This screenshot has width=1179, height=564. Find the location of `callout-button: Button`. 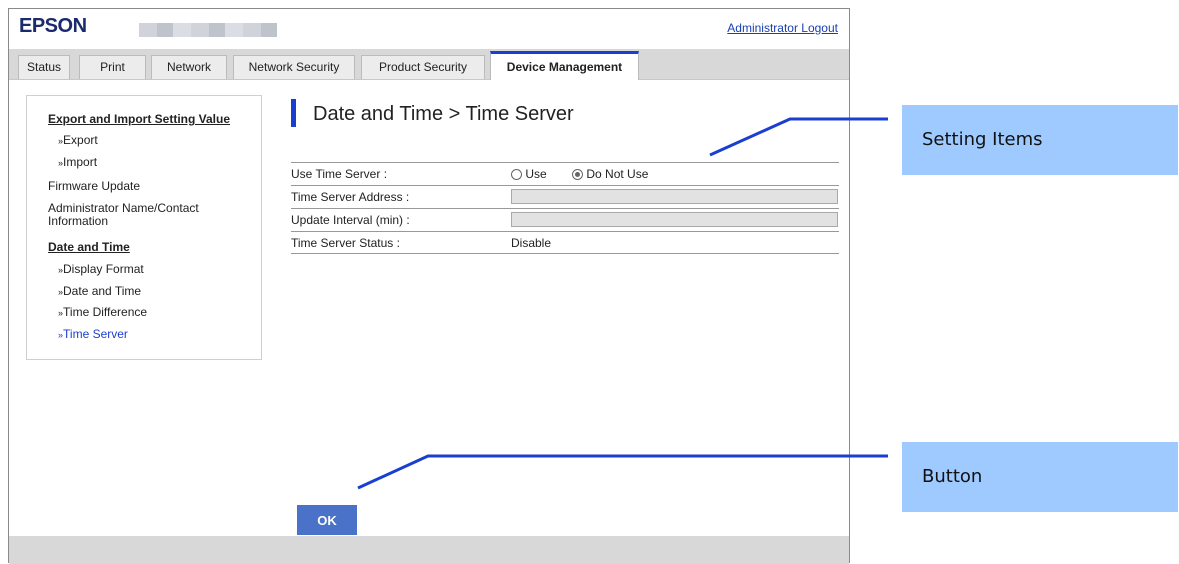

callout-button: Button is located at coordinates (1040, 477).